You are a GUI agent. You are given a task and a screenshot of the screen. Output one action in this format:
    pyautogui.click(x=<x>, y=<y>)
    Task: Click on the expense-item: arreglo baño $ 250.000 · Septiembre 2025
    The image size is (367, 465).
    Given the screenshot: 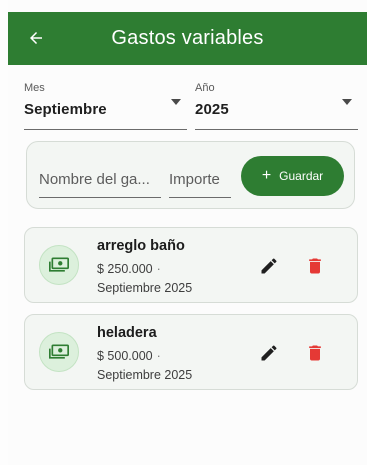 What is the action you would take?
    pyautogui.click(x=191, y=265)
    